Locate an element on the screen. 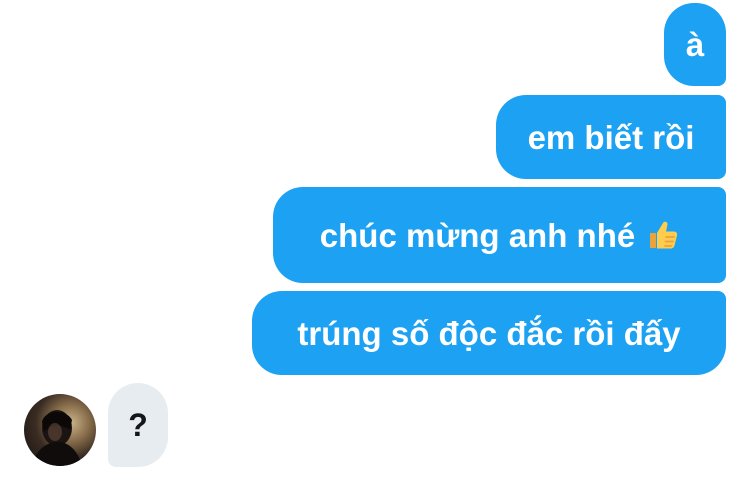  avatar-photo-icon is located at coordinates (57, 438).